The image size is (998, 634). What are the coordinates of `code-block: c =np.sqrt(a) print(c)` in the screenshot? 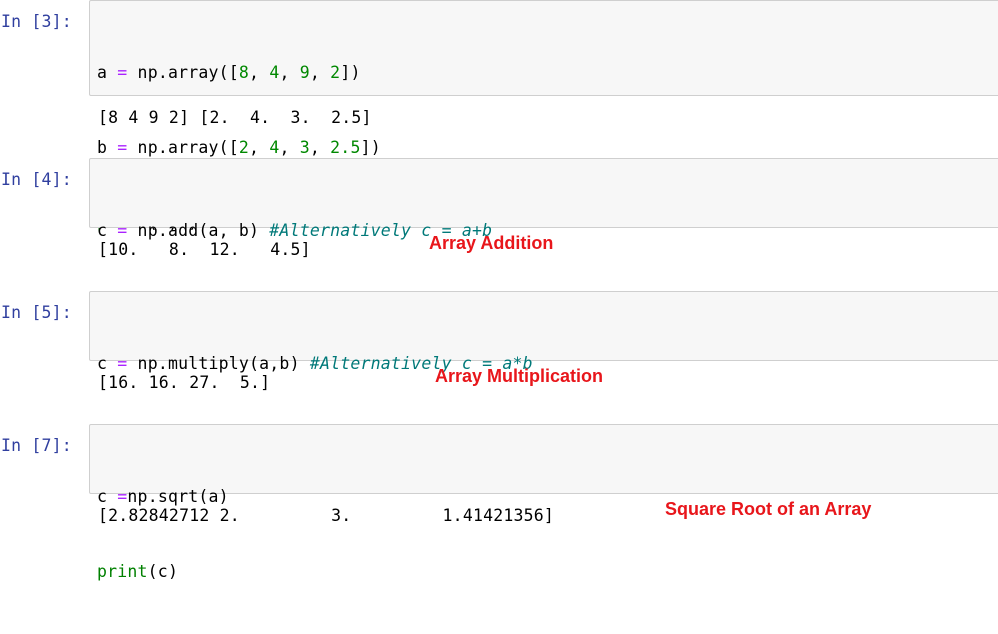 It's located at (163, 534).